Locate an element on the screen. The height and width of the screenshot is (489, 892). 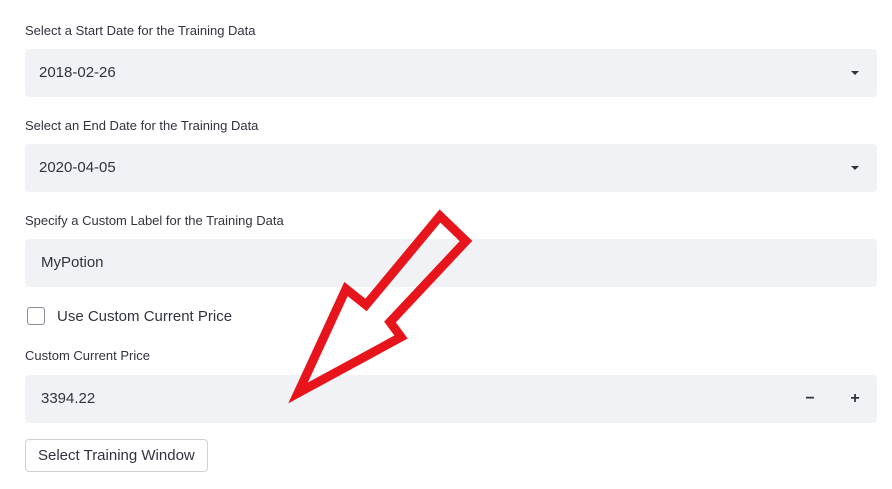
end-date-value: 2020-04-05 is located at coordinates (77, 167).